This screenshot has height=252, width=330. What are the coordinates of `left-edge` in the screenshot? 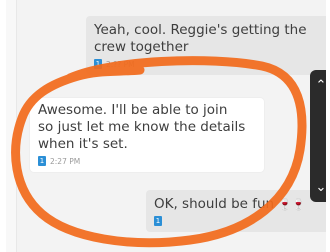 It's located at (11, 126).